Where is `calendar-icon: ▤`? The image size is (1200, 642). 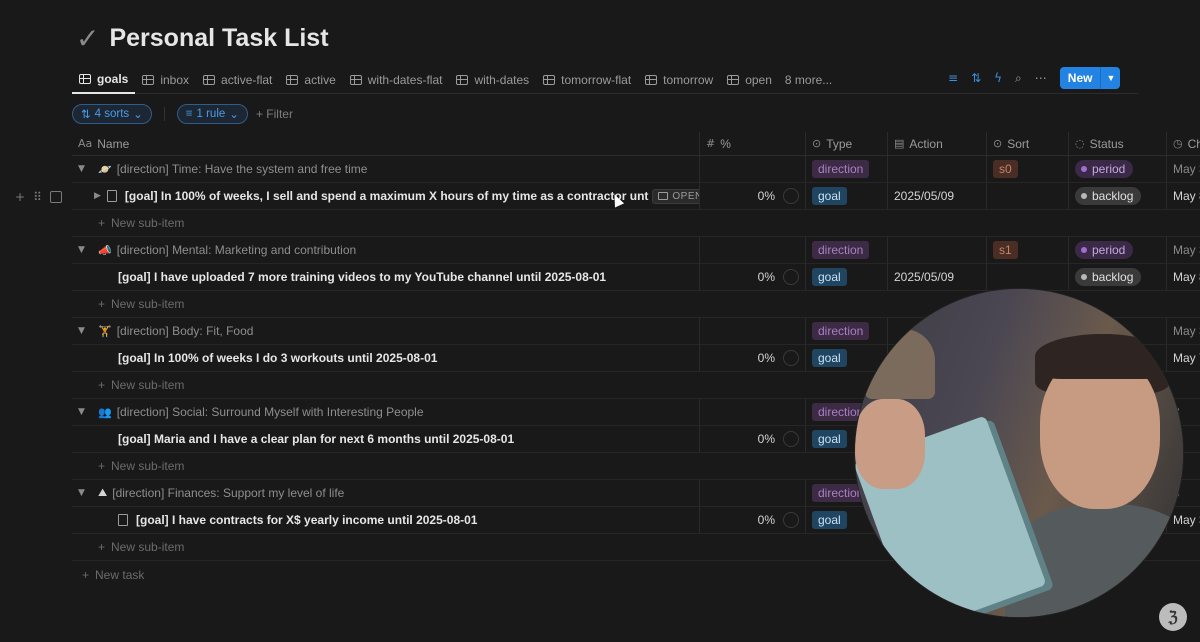
calendar-icon: ▤ is located at coordinates (899, 143).